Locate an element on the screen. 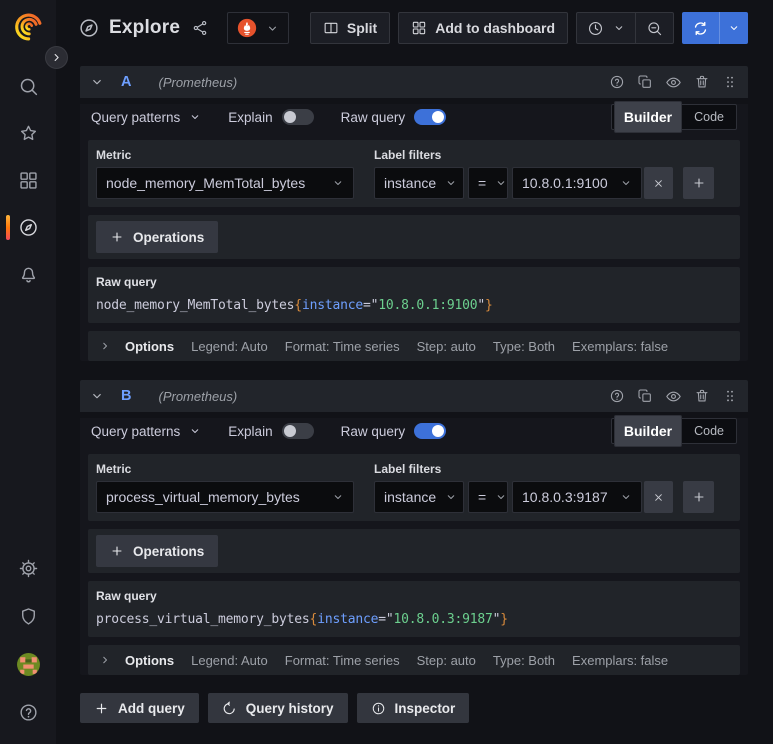 This screenshot has height=744, width=773. grafana-logo-icon is located at coordinates (28, 29).